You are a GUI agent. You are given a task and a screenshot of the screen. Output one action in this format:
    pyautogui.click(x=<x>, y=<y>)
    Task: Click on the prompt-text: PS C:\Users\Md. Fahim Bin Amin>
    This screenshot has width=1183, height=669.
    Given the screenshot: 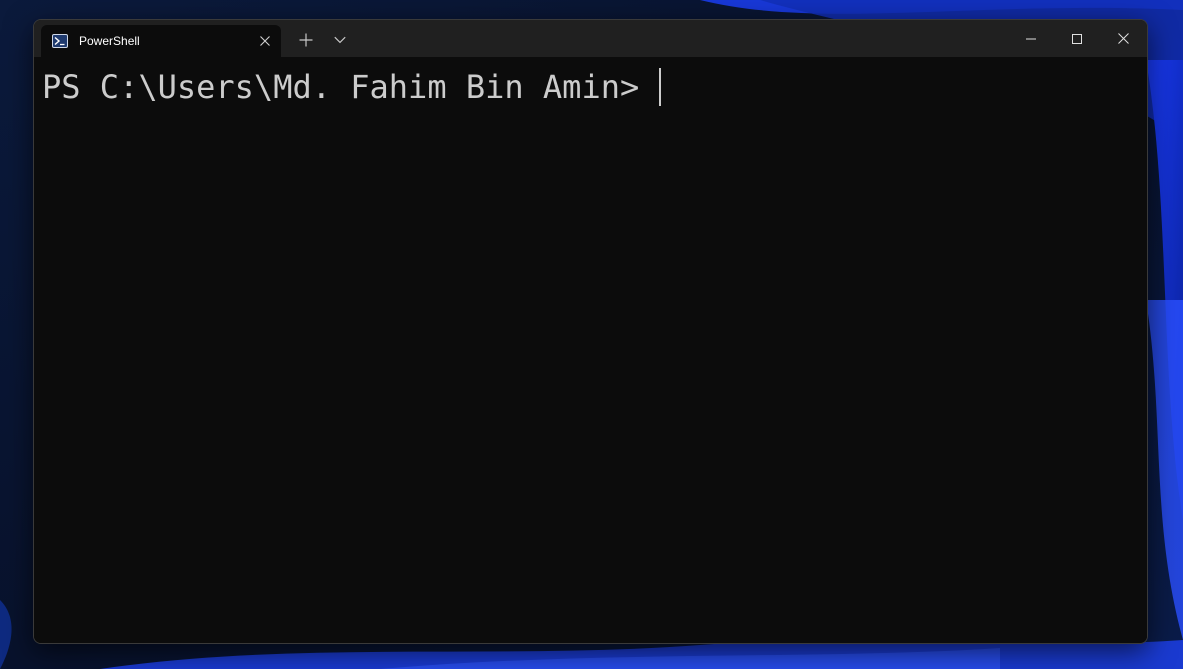 What is the action you would take?
    pyautogui.click(x=350, y=87)
    